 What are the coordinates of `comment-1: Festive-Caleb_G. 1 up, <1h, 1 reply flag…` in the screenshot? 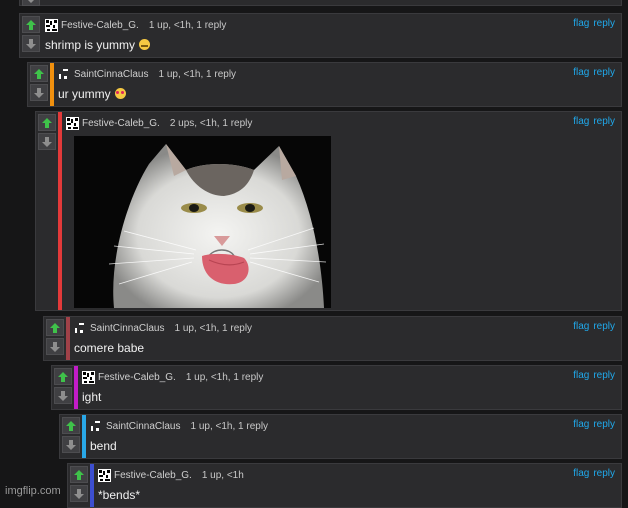 It's located at (320, 35).